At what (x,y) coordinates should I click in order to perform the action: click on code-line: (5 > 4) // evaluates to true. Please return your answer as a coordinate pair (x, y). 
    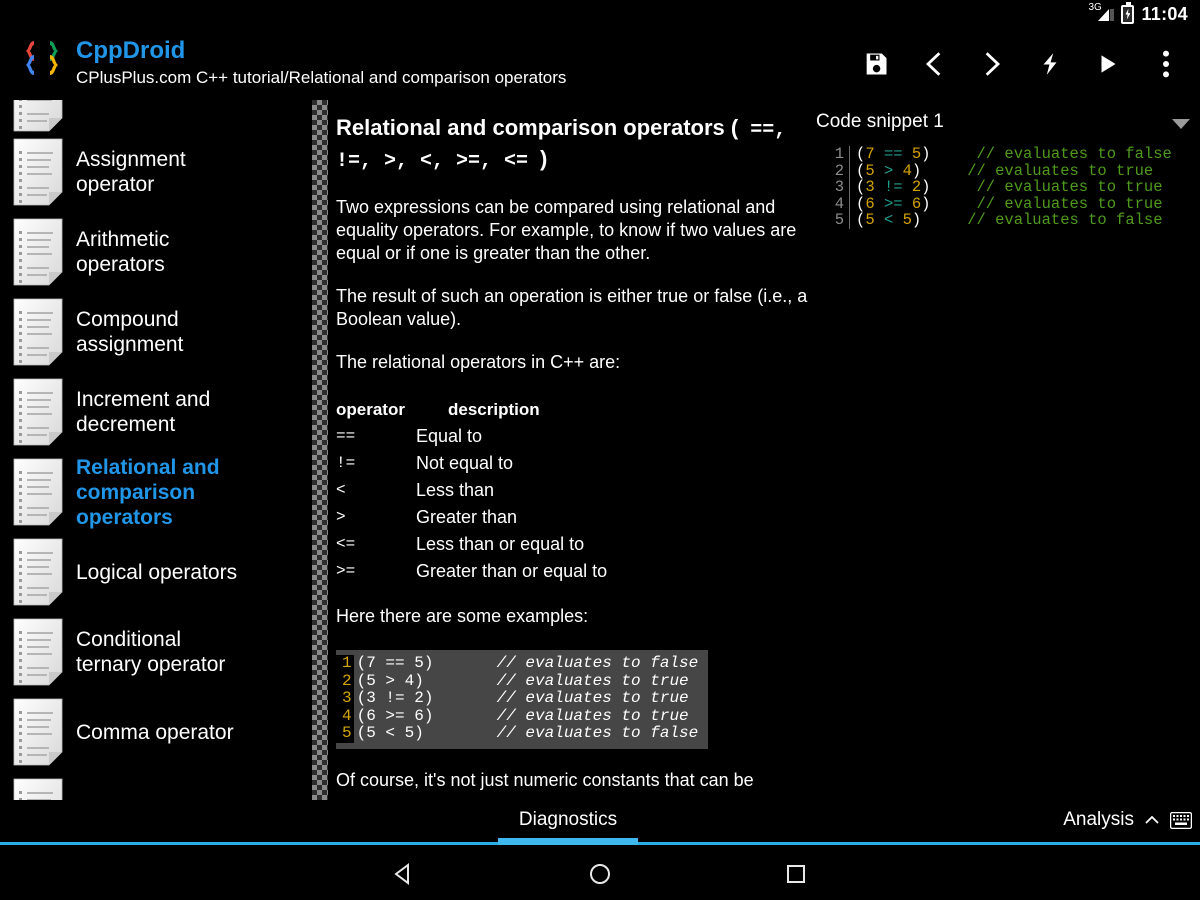
    Looking at the image, I should click on (527, 681).